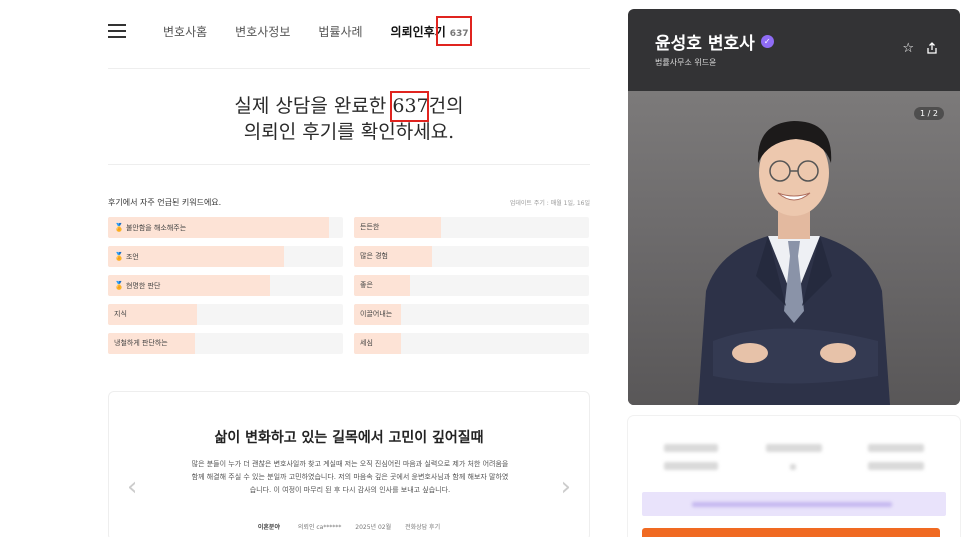 The height and width of the screenshot is (537, 966). I want to click on tab-lawyer-home: 변호사홈, so click(185, 31).